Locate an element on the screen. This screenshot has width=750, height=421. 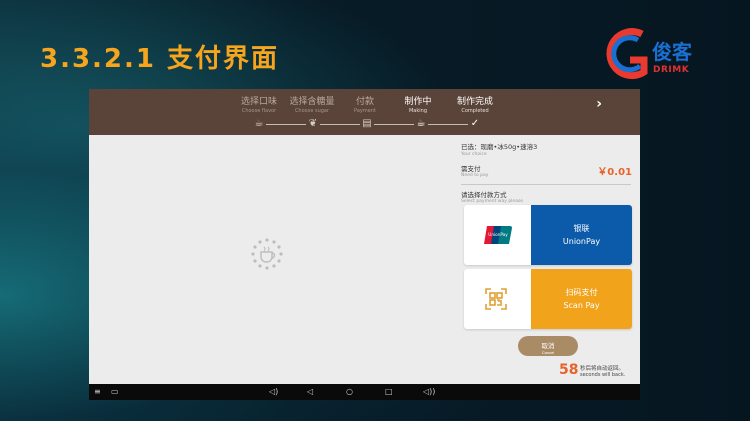
logo-subtext: DRIMK is located at coordinates (671, 70).